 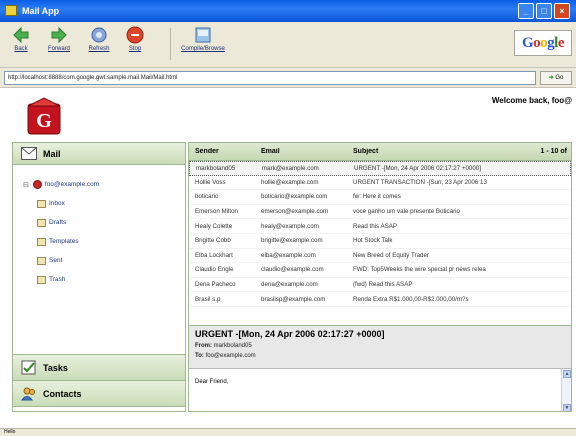 I want to click on forward-arrow-icon, so click(x=59, y=35).